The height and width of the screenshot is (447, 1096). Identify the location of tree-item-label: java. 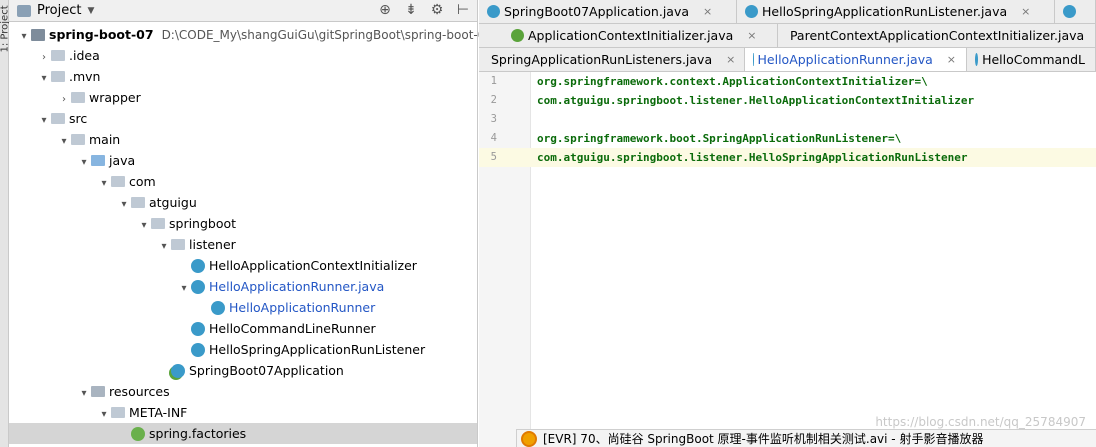
(122, 160).